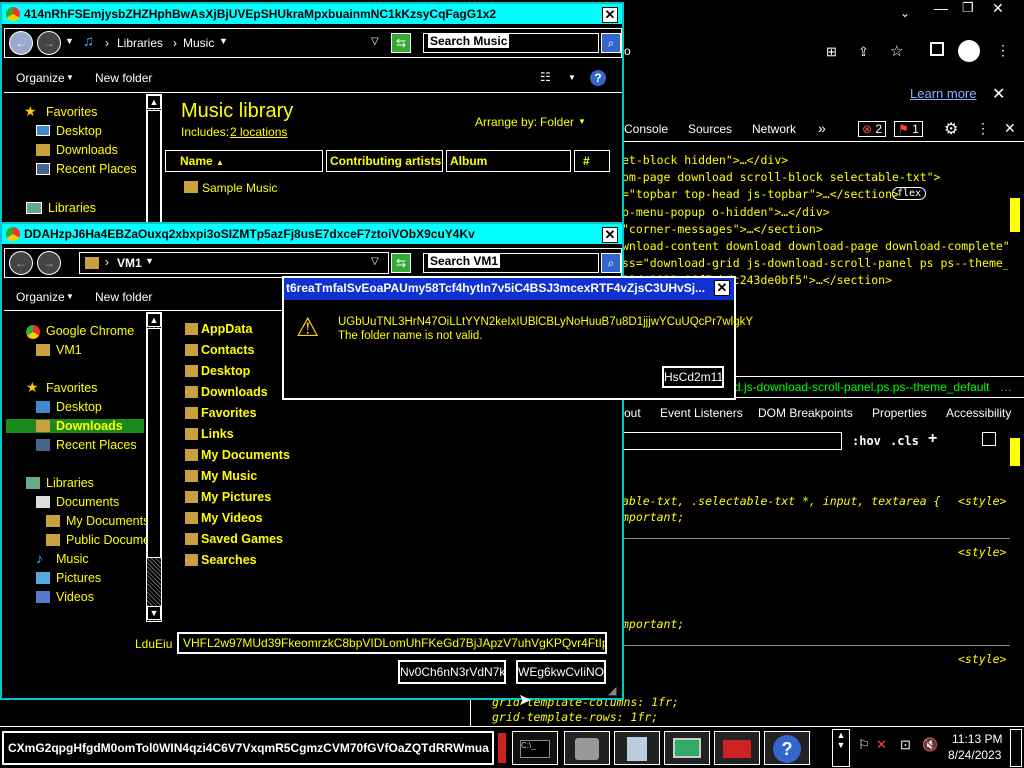 The width and height of the screenshot is (1024, 768). I want to click on file-item: Downloads, so click(234, 392).